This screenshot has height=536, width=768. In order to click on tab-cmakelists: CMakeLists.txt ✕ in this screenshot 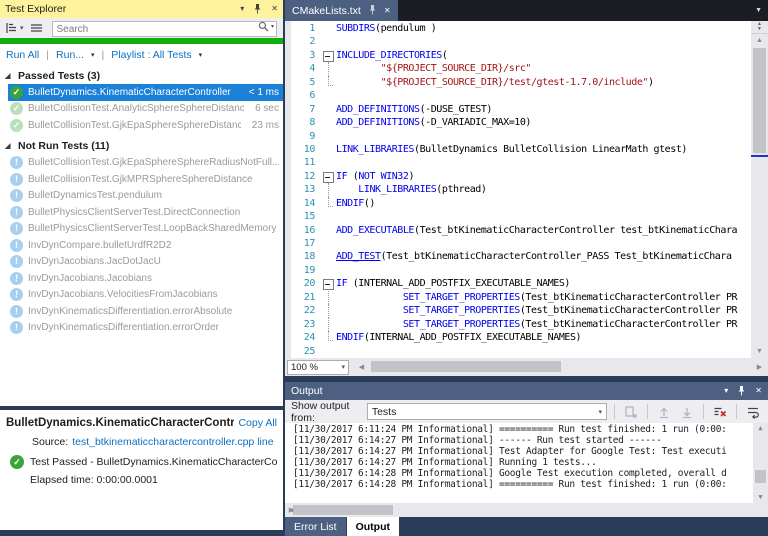, I will do `click(341, 10)`.